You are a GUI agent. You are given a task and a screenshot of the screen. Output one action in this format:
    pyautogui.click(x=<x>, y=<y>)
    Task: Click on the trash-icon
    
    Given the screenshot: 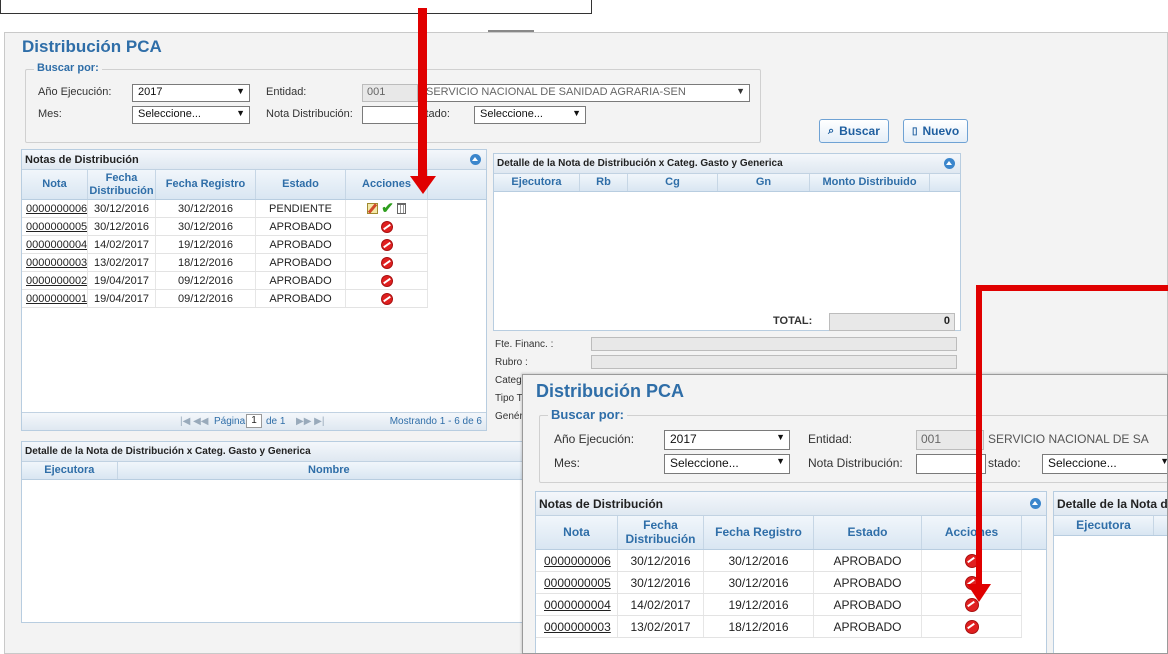 What is the action you would take?
    pyautogui.click(x=401, y=208)
    